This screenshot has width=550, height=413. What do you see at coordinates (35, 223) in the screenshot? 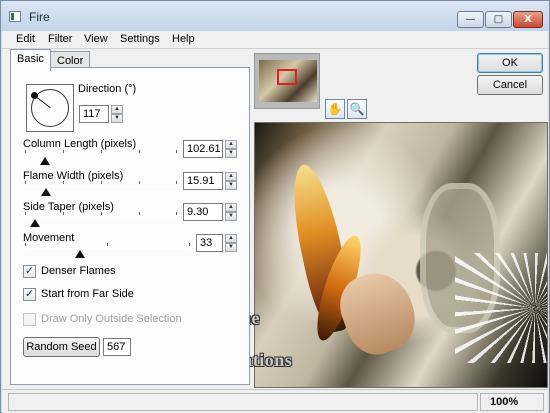
I see `side-taper-slider-thumb` at bounding box center [35, 223].